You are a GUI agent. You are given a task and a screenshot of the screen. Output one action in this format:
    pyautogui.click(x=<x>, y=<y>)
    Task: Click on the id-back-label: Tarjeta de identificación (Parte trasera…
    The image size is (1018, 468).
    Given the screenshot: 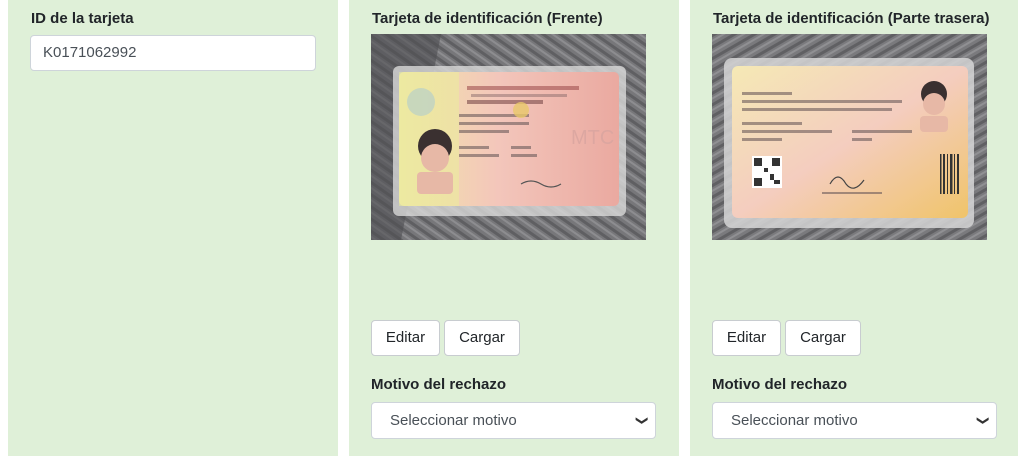 What is the action you would take?
    pyautogui.click(x=851, y=18)
    